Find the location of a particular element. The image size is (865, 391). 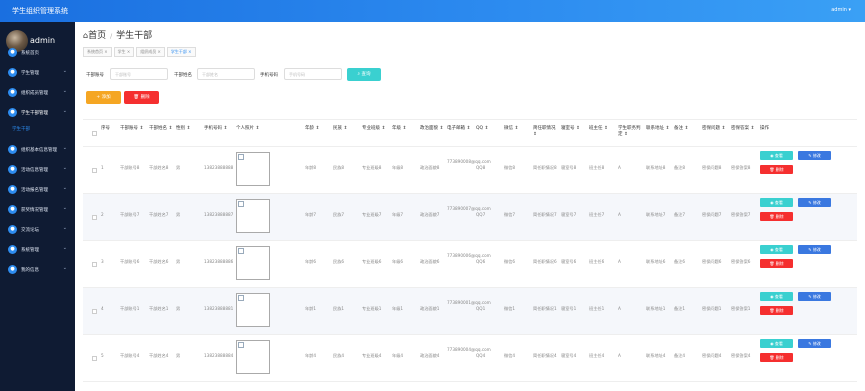

column-header: 手机号码 ⇕ is located at coordinates (217, 129).